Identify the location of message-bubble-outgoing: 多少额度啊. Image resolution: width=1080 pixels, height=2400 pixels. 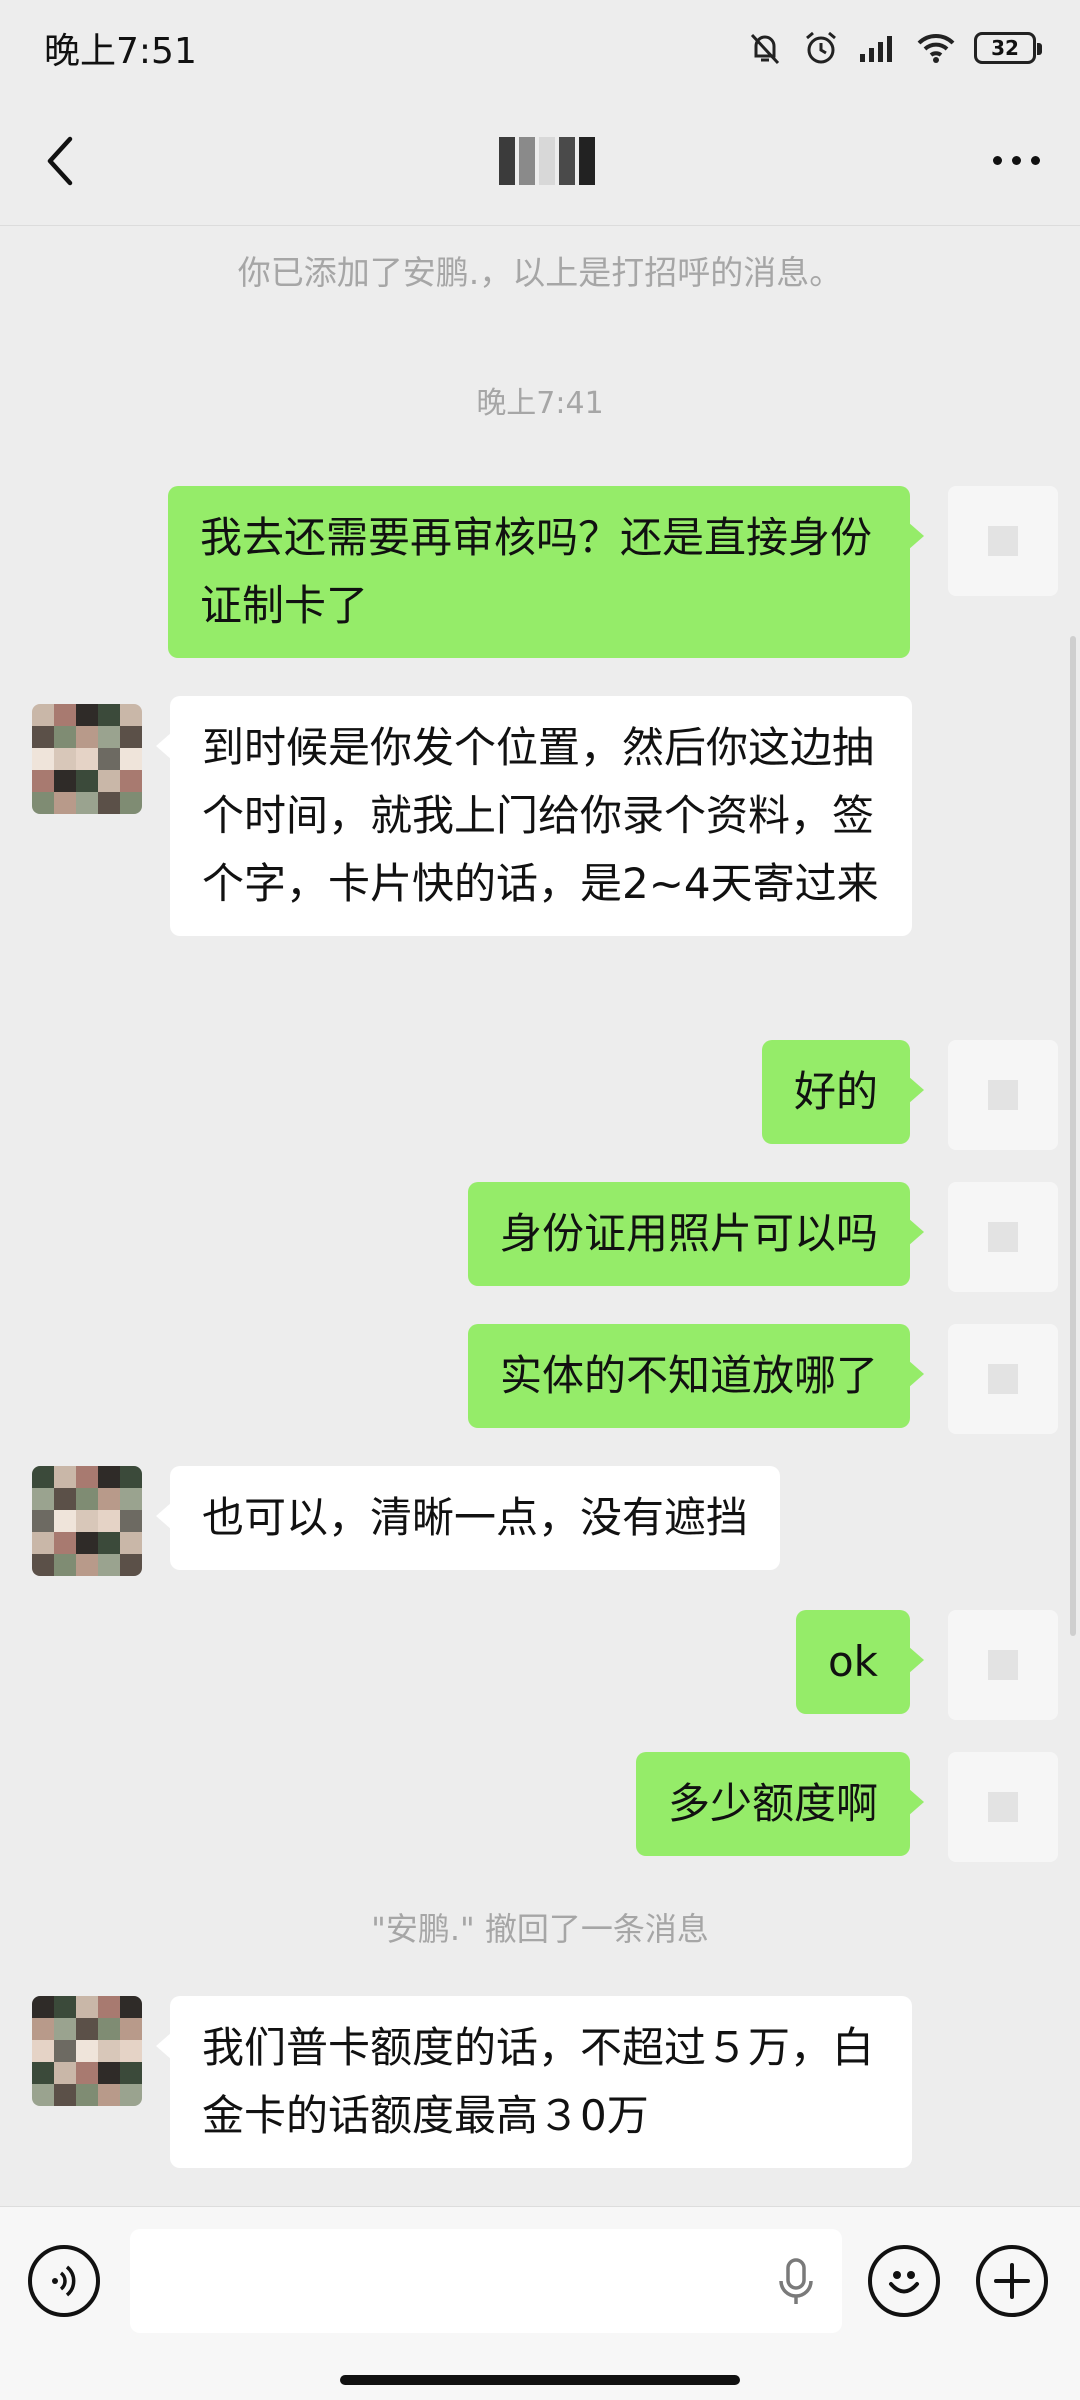
(780, 1804).